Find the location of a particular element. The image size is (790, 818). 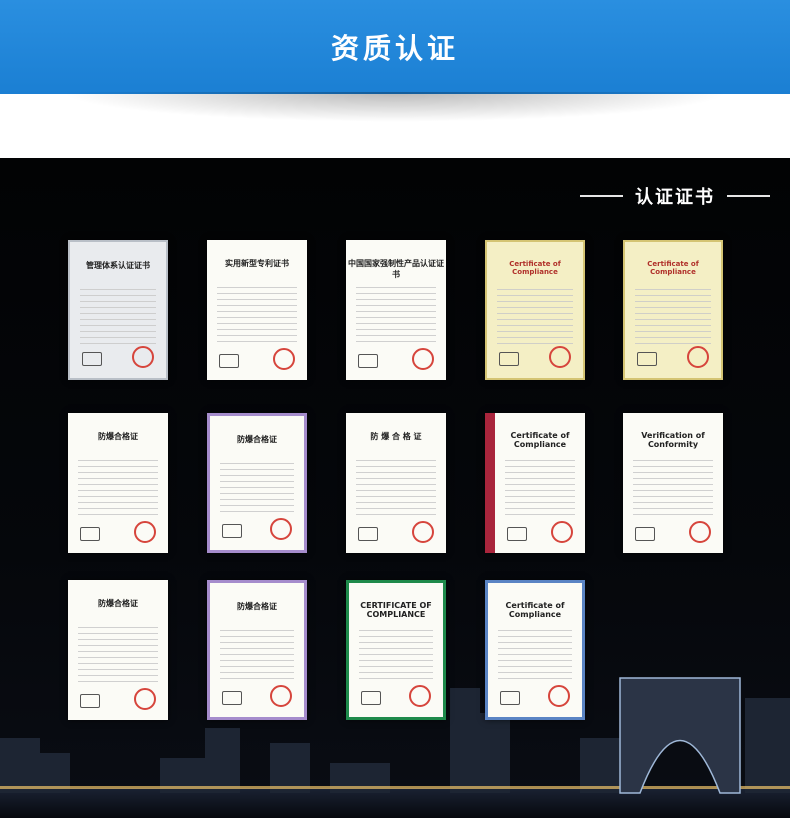

certificate-title: 中国国家强制性产品认证证书 is located at coordinates (396, 269).